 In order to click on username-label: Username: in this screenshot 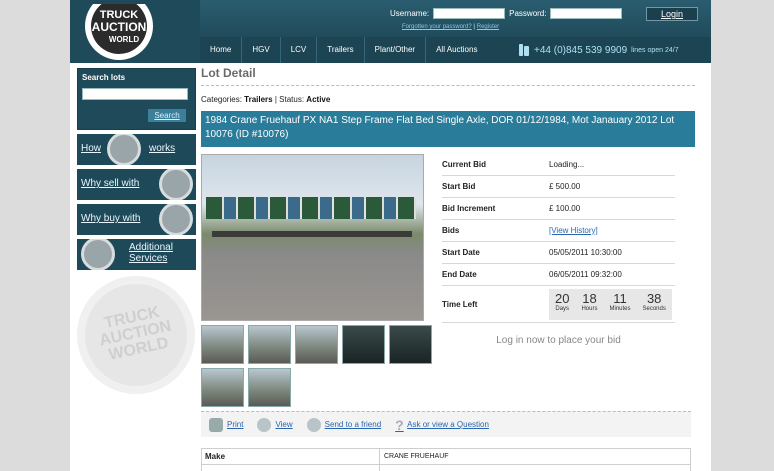, I will do `click(410, 13)`.